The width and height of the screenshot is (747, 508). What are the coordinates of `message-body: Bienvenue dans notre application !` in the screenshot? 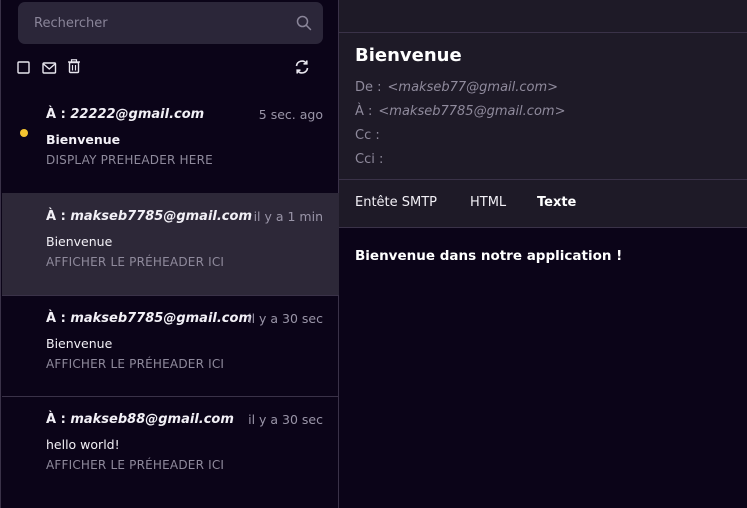 It's located at (489, 256).